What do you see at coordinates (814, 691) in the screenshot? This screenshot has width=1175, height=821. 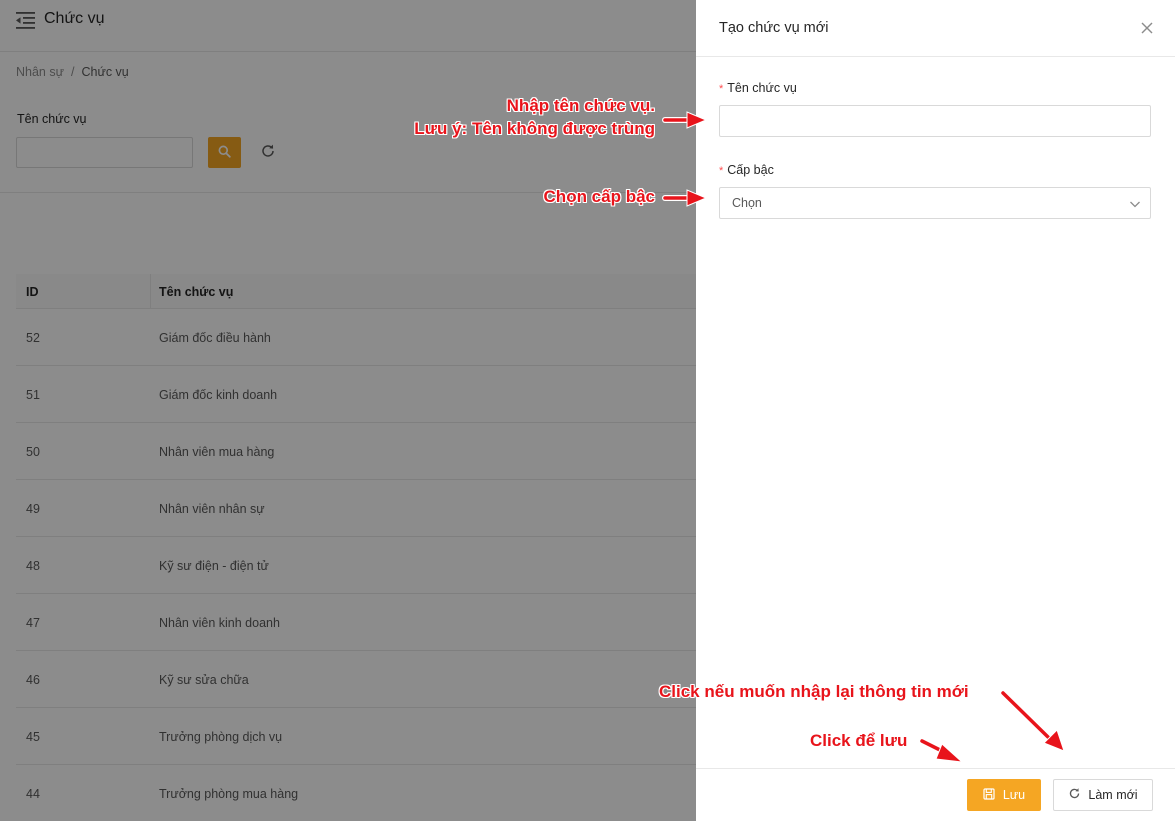 I see `annotation-reset-hint: Click nếu muốn nhập lại thông tin mới` at bounding box center [814, 691].